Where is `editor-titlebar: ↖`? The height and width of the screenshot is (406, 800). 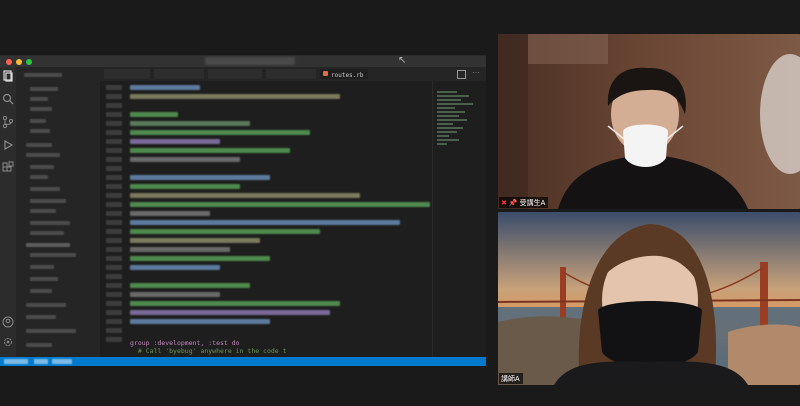 editor-titlebar: ↖ is located at coordinates (243, 61).